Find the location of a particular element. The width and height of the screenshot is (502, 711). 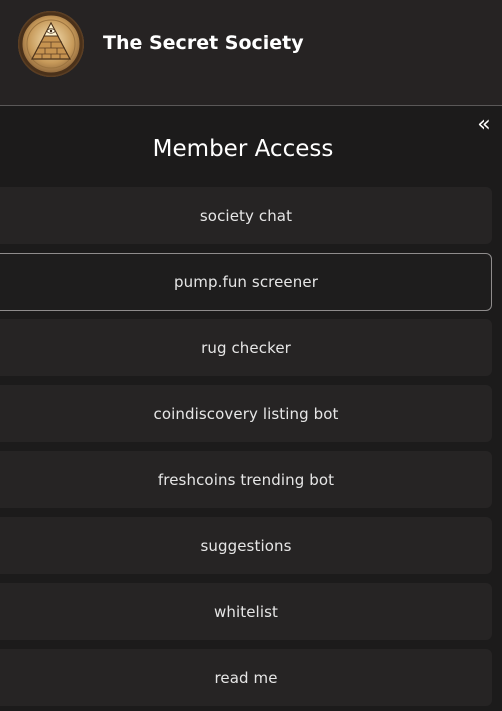

menu-item-society-chat: society chat is located at coordinates (246, 215).